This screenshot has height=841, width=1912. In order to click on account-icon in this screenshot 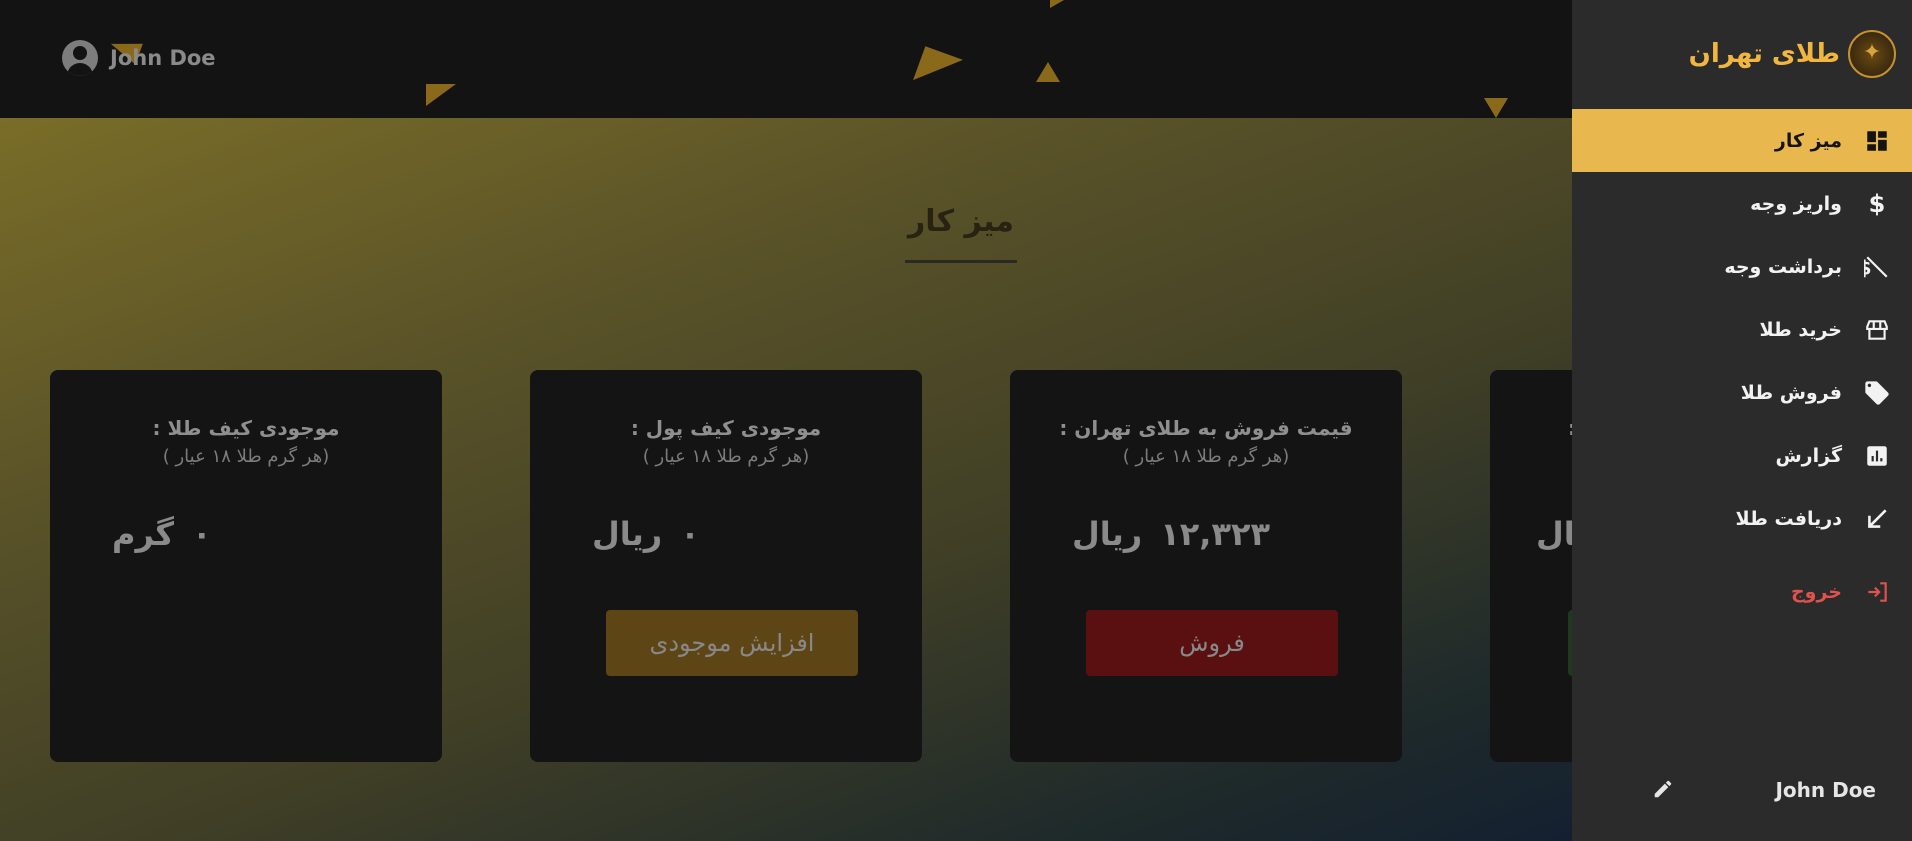, I will do `click(80, 58)`.